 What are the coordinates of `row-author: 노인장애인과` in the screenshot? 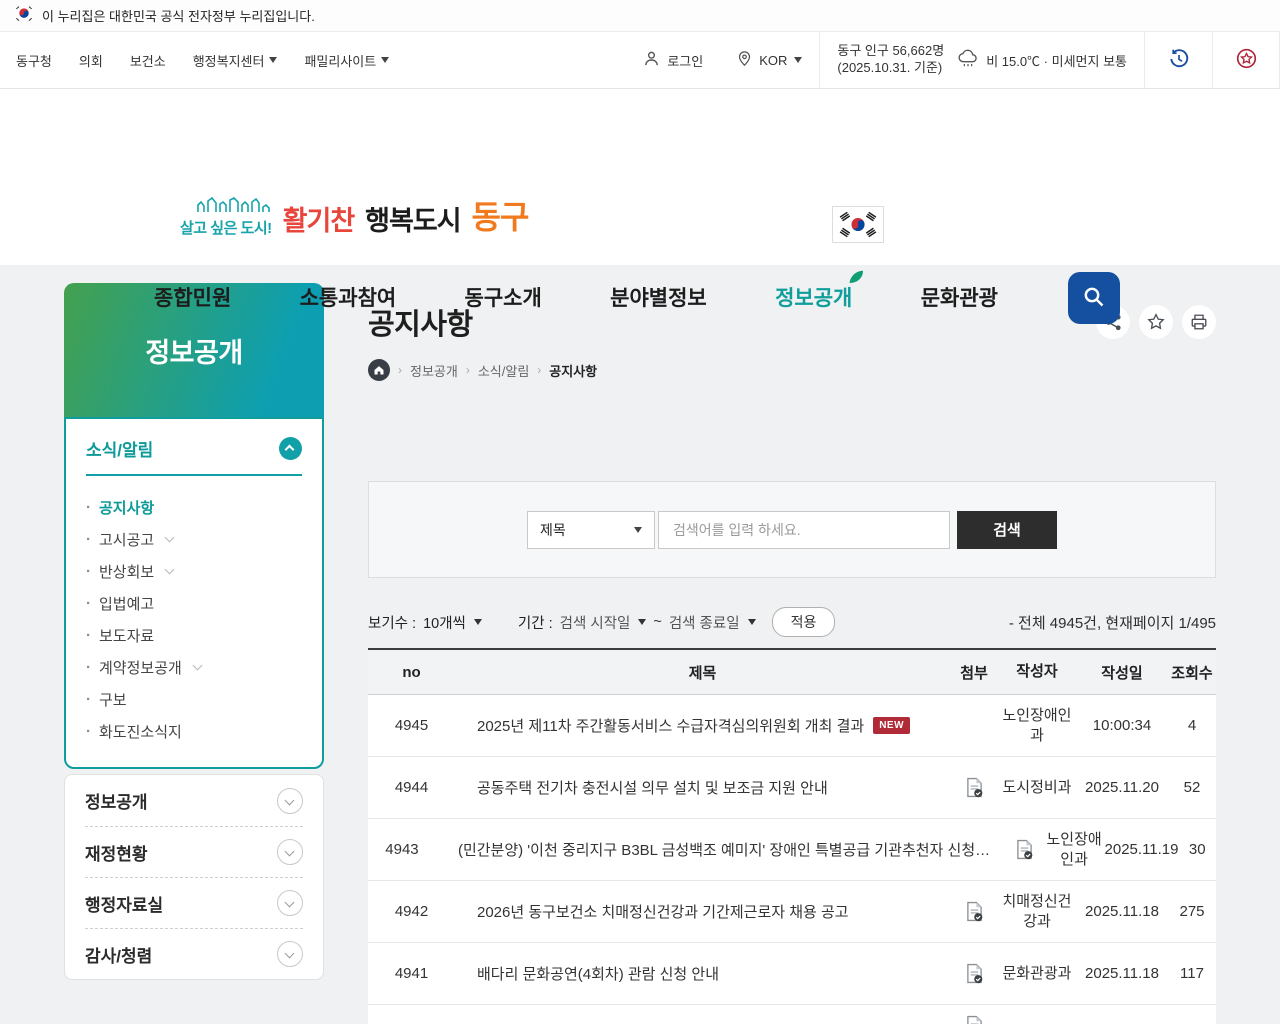 It's located at (1037, 725).